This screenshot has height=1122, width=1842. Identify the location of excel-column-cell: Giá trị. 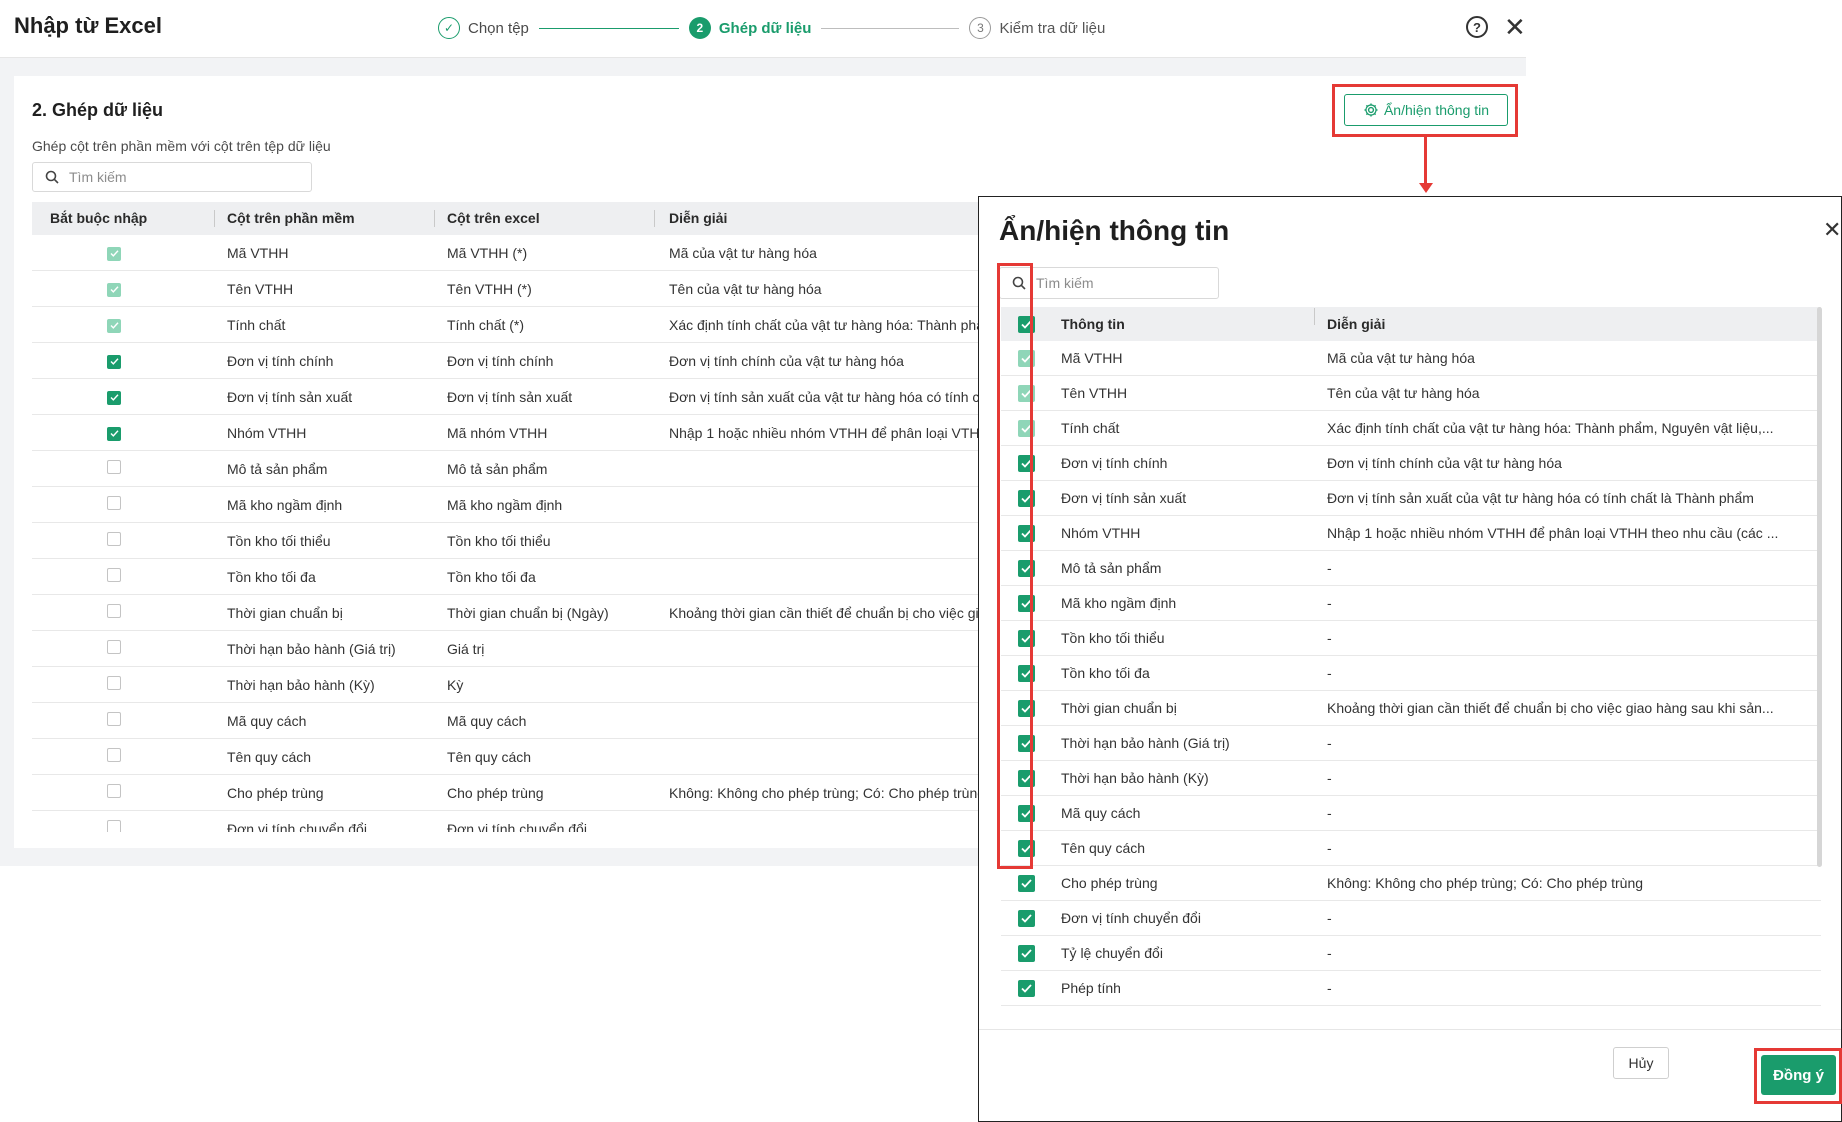
(545, 649).